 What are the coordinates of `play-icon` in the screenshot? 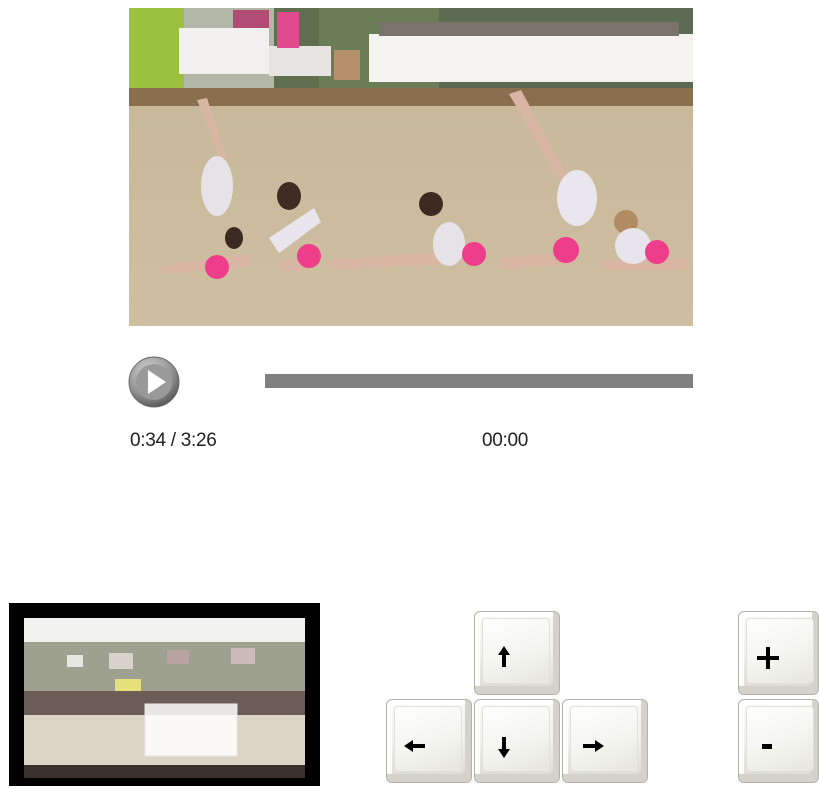 It's located at (154, 382).